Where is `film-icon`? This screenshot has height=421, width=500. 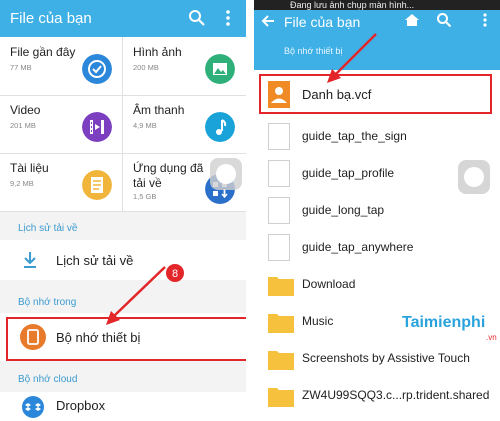 film-icon is located at coordinates (97, 127).